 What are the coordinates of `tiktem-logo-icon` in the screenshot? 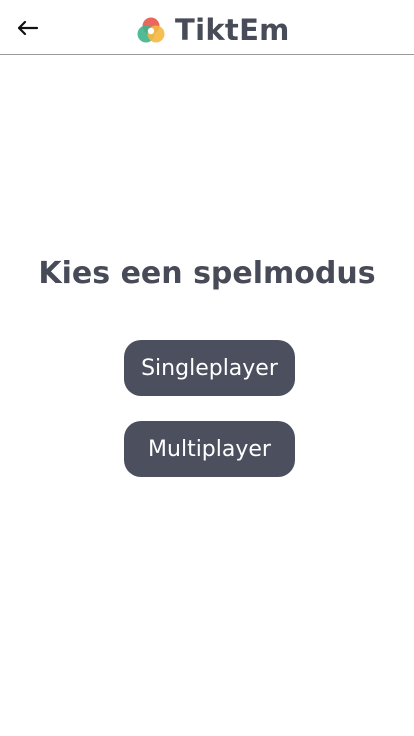 It's located at (151, 30).